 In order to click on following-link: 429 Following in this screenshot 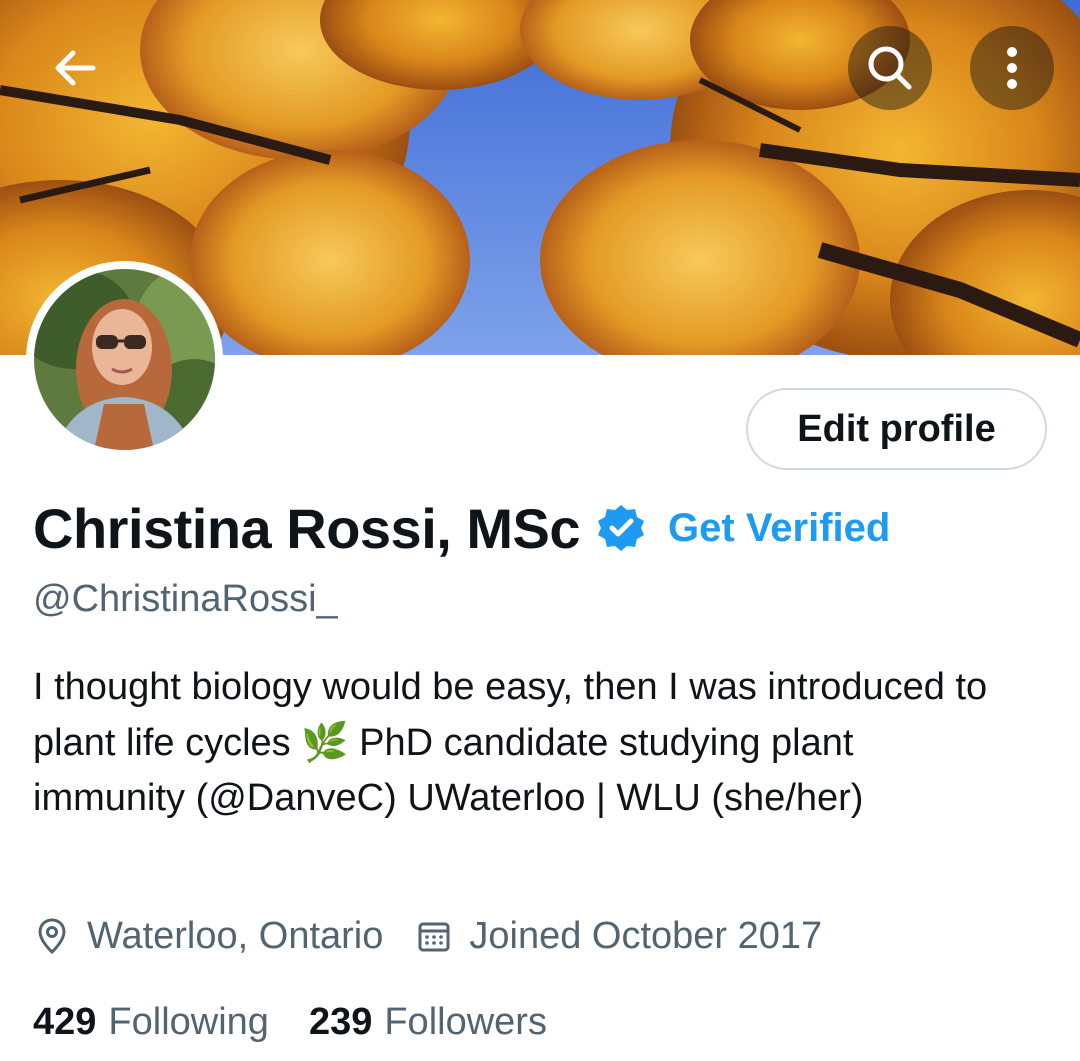, I will do `click(151, 1022)`.